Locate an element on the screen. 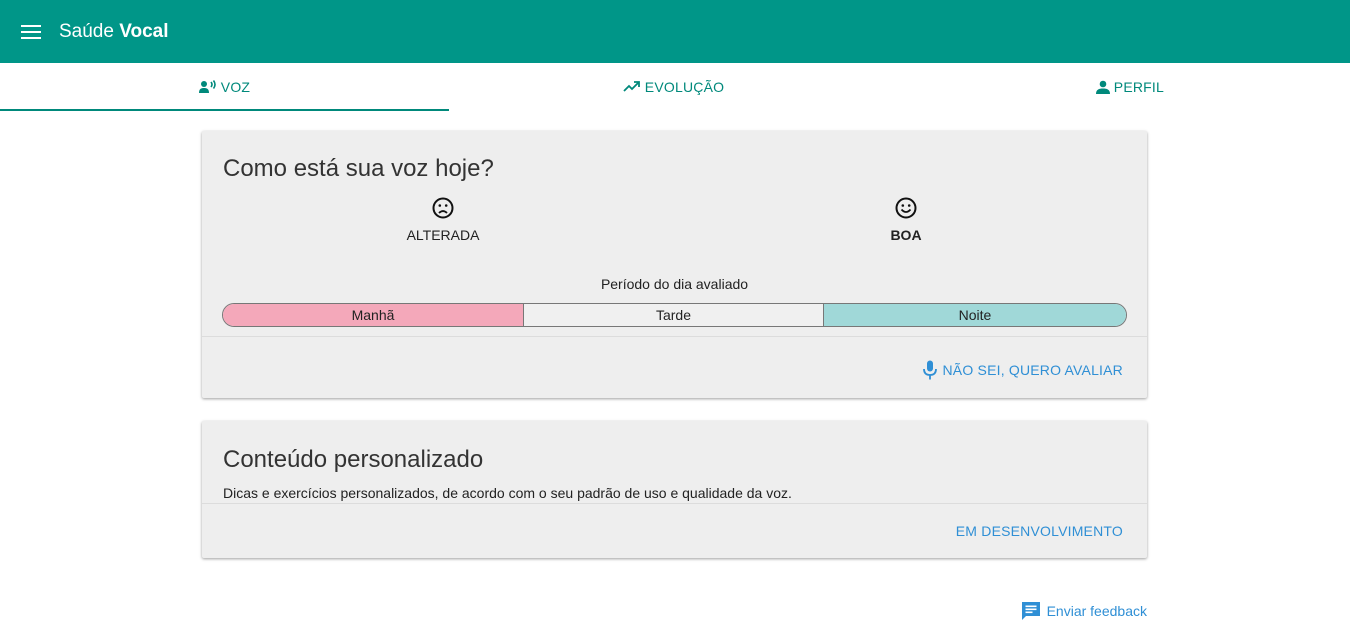  app-title: Saúde Vocal is located at coordinates (114, 32).